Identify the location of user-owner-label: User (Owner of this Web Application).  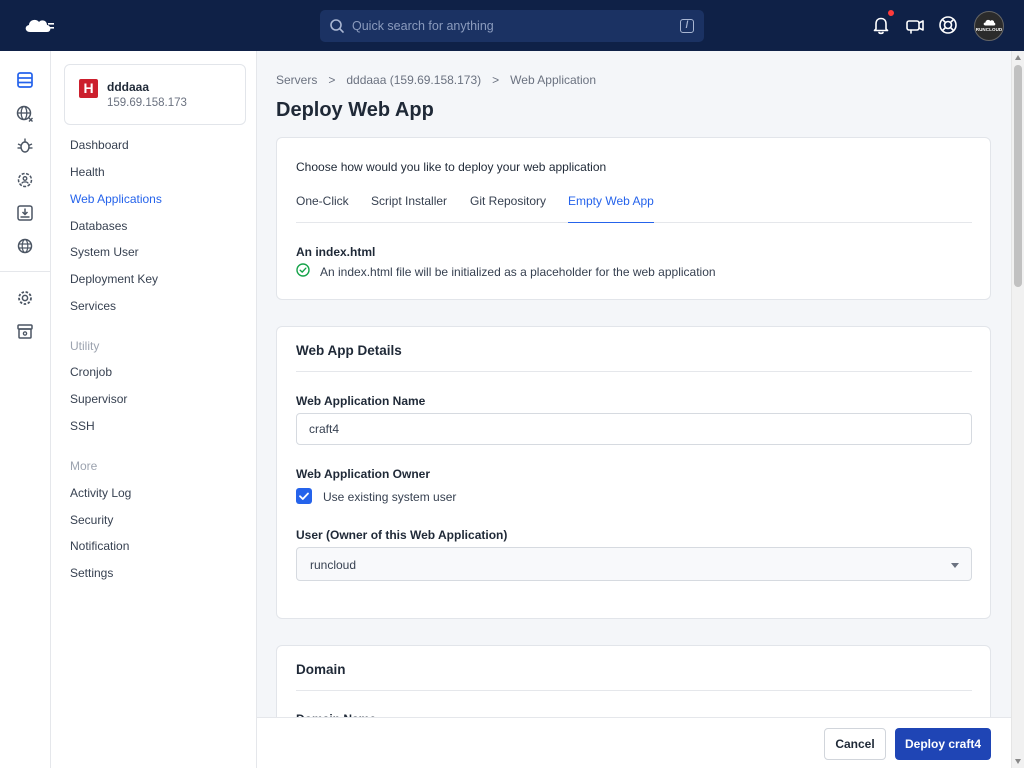
(402, 535).